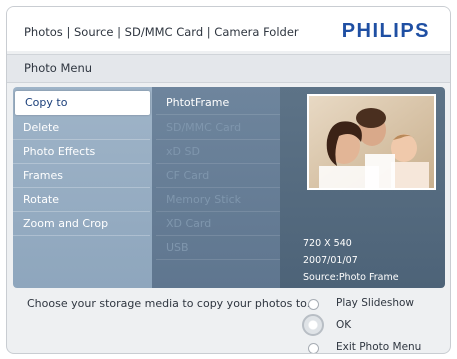 This screenshot has width=457, height=359. I want to click on target-xd-sd: xD SD, so click(218, 152).